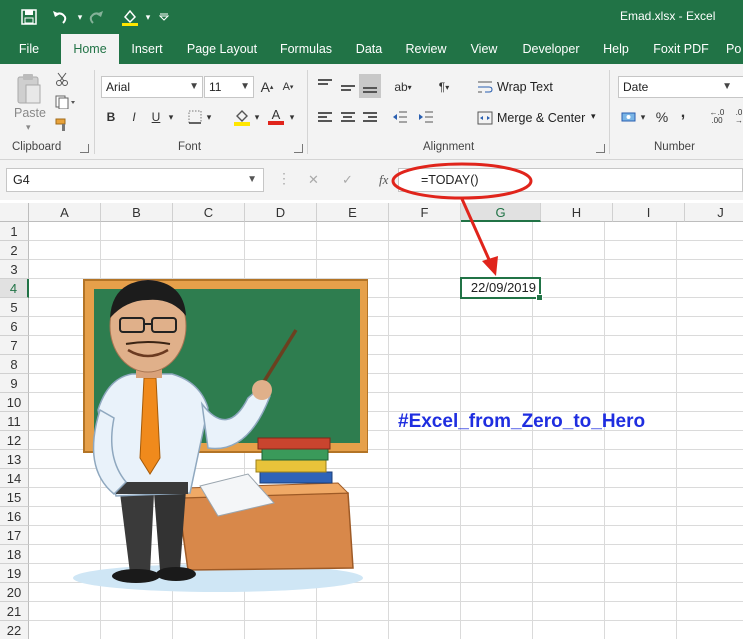 This screenshot has height=639, width=743. Describe the element at coordinates (313, 180) in the screenshot. I see `cancel-icon: ✕` at that location.